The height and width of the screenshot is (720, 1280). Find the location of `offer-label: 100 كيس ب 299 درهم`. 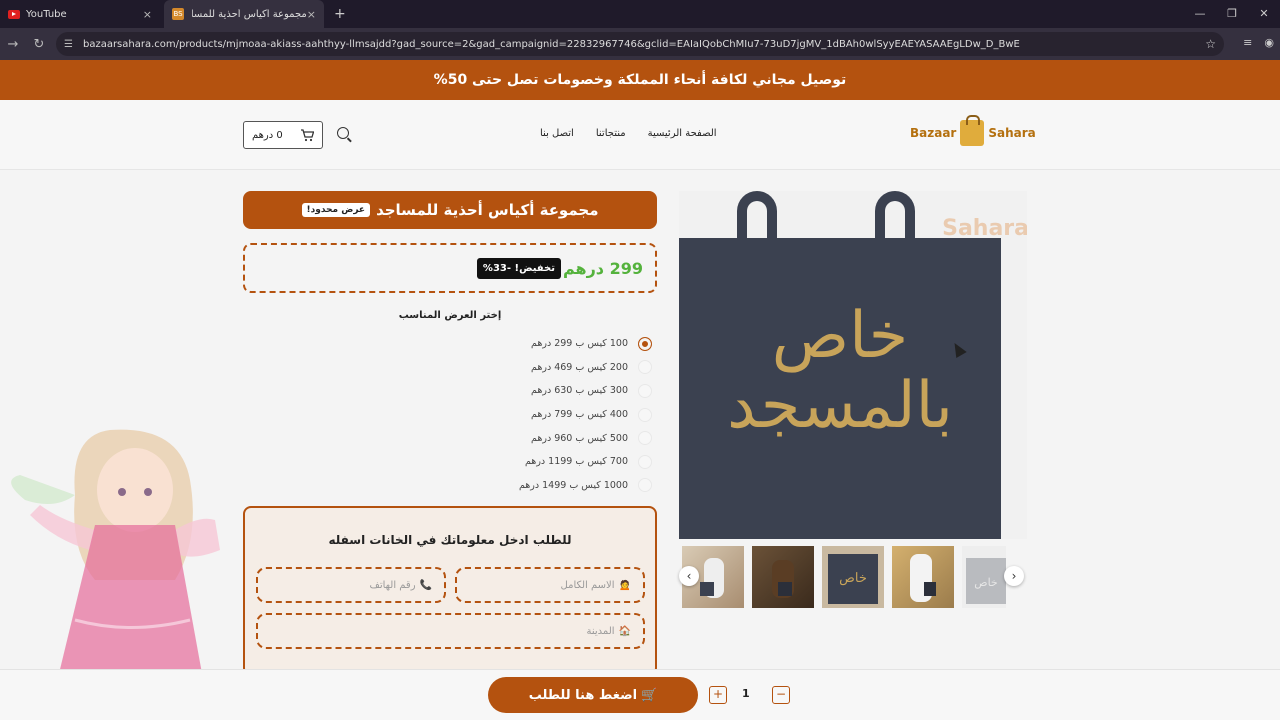

offer-label: 100 كيس ب 299 درهم is located at coordinates (579, 344).